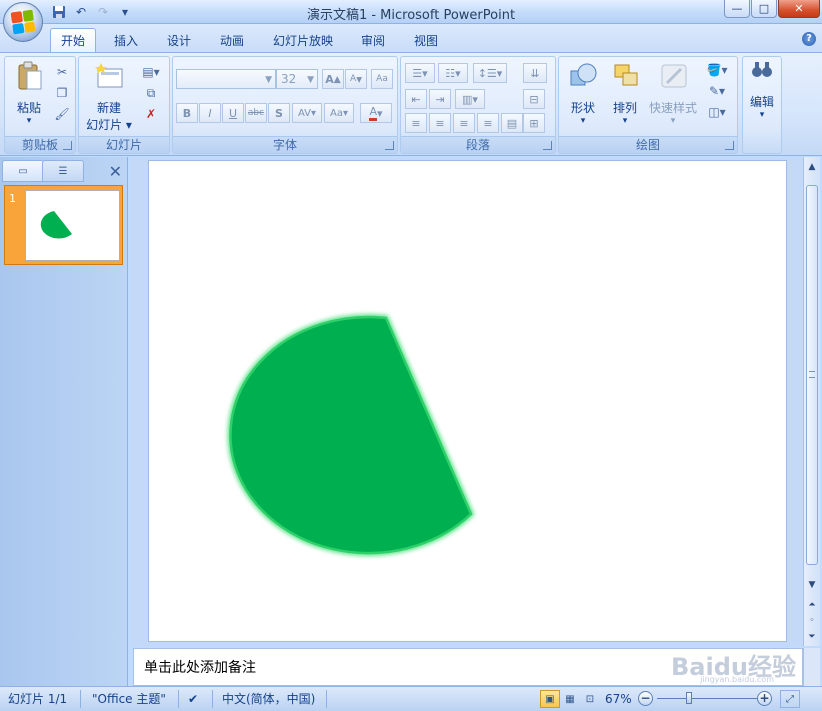 The image size is (822, 711). Describe the element at coordinates (645, 698) in the screenshot. I see `zoom-out-icon: −` at that location.